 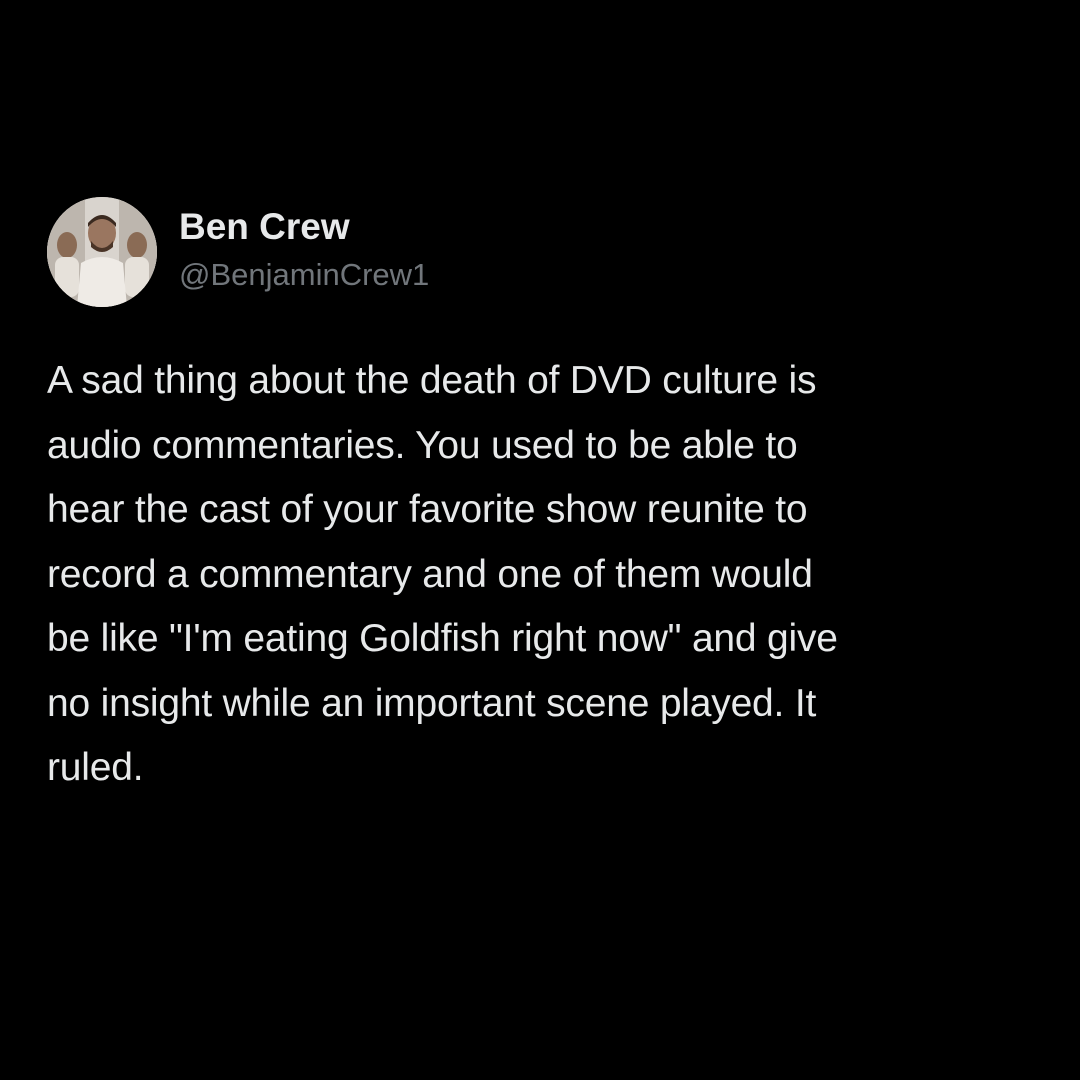 I want to click on avatar, so click(x=102, y=252).